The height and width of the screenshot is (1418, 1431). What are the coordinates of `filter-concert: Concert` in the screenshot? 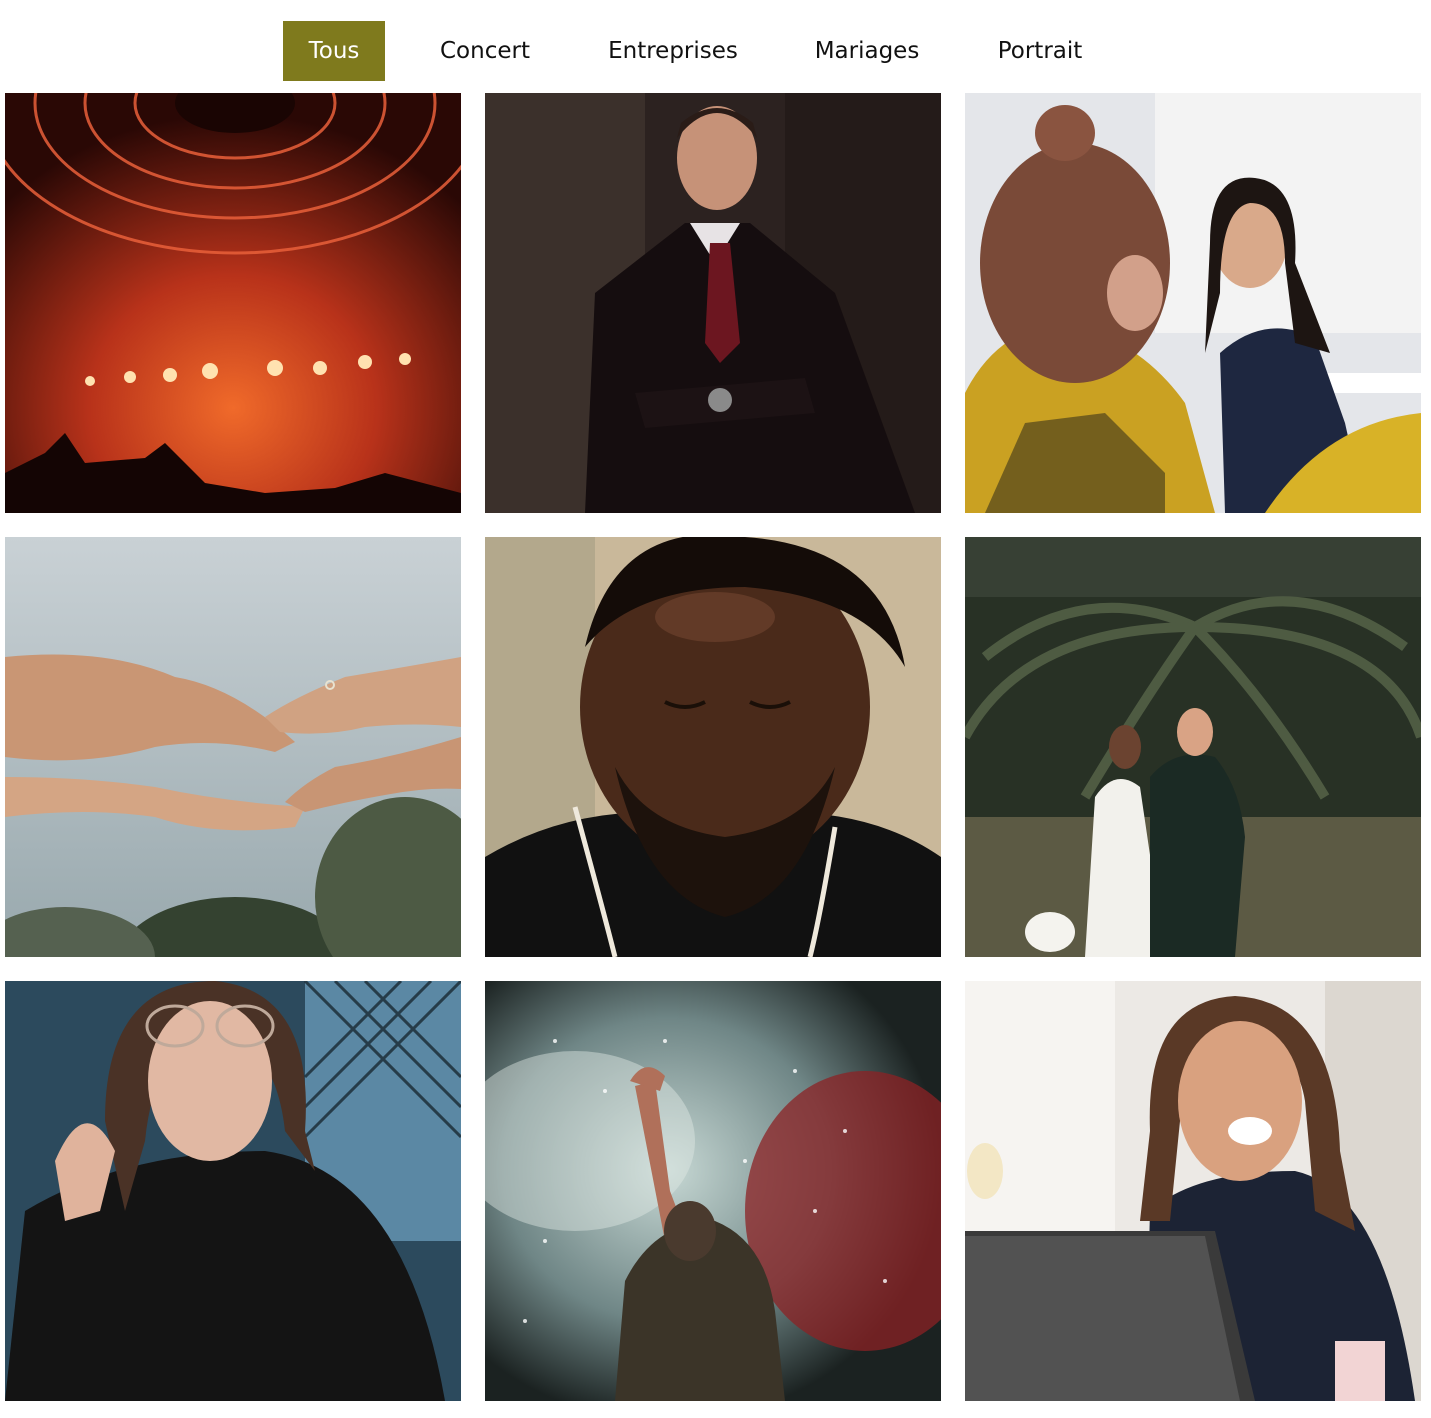 It's located at (485, 51).